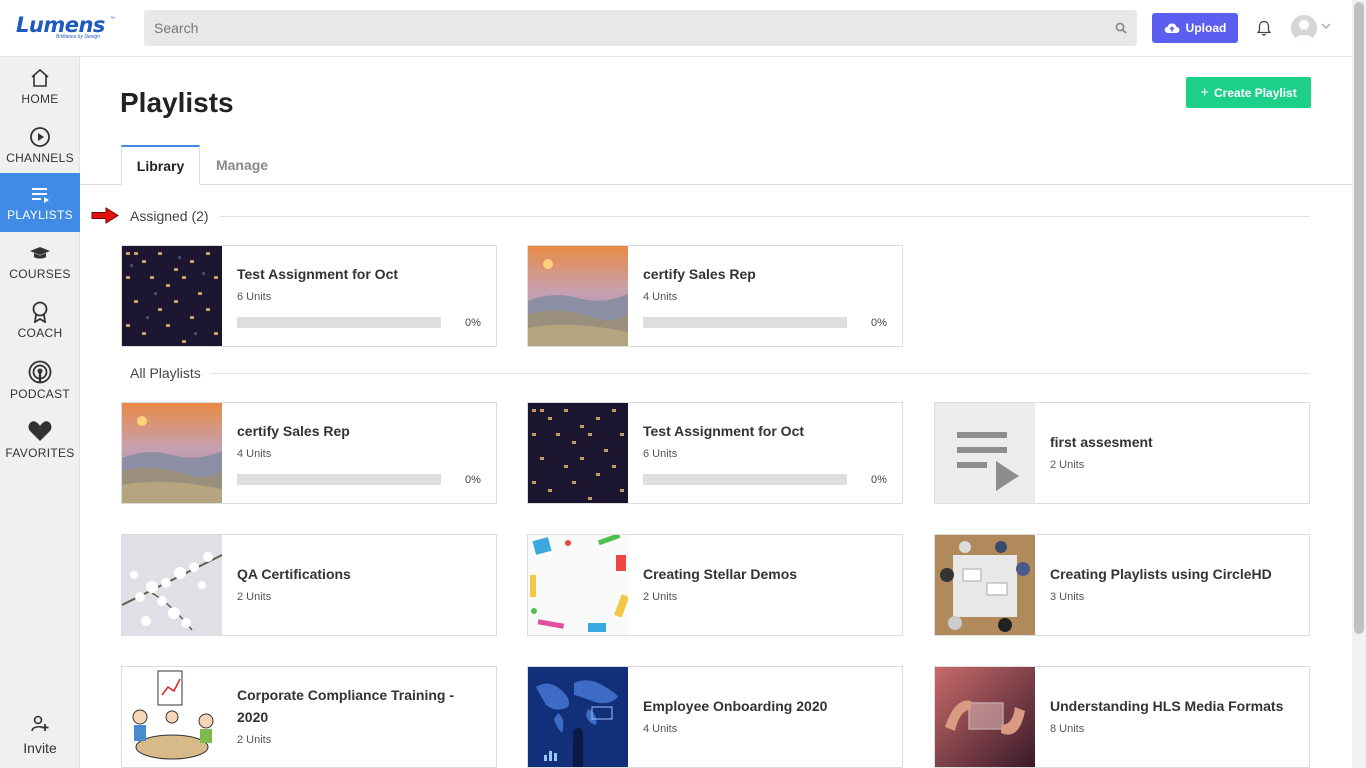 The width and height of the screenshot is (1366, 768). What do you see at coordinates (578, 717) in the screenshot?
I see `thumbnail-world-map` at bounding box center [578, 717].